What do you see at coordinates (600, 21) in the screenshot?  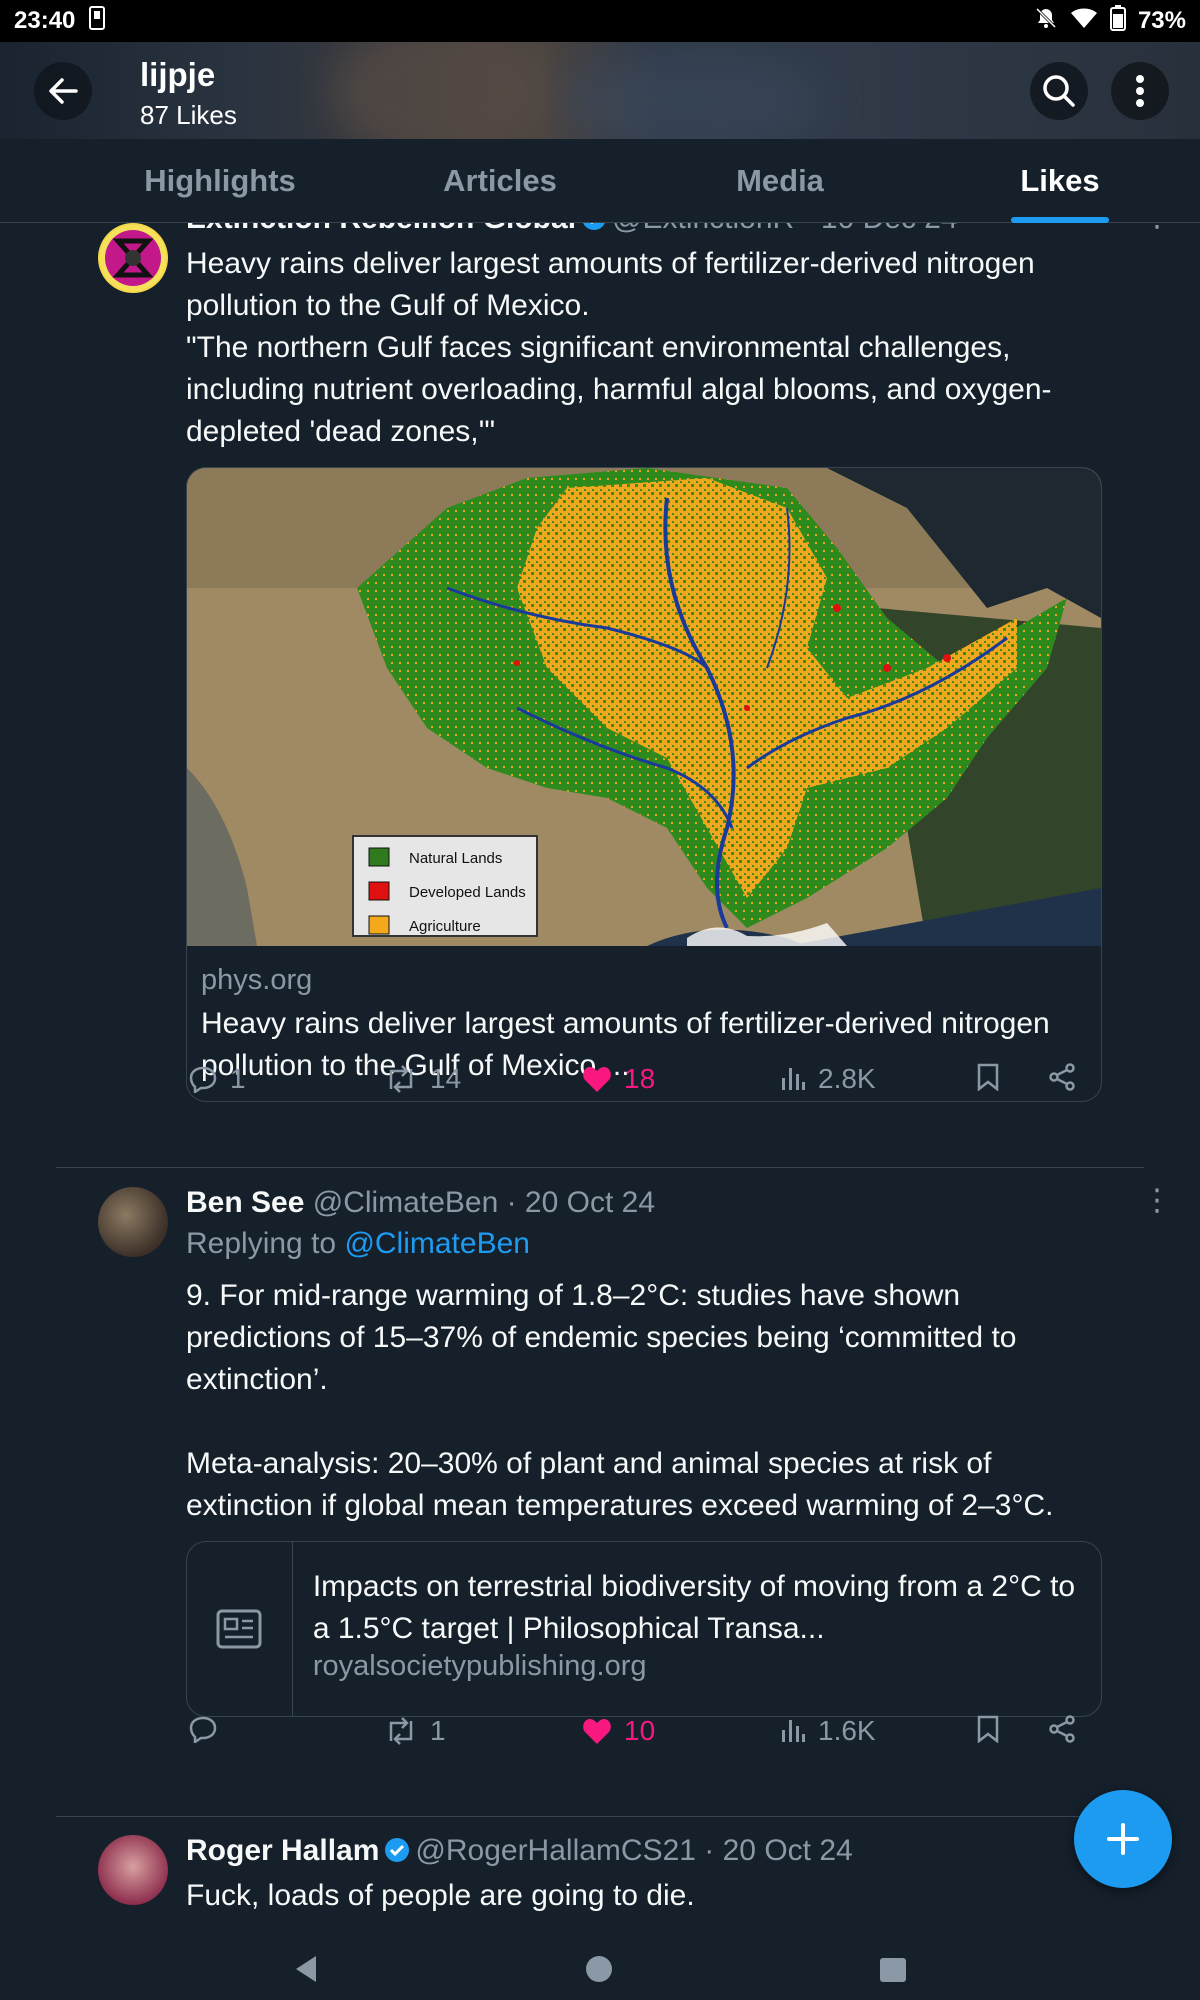 I see `status-bar: 23:40 73%` at bounding box center [600, 21].